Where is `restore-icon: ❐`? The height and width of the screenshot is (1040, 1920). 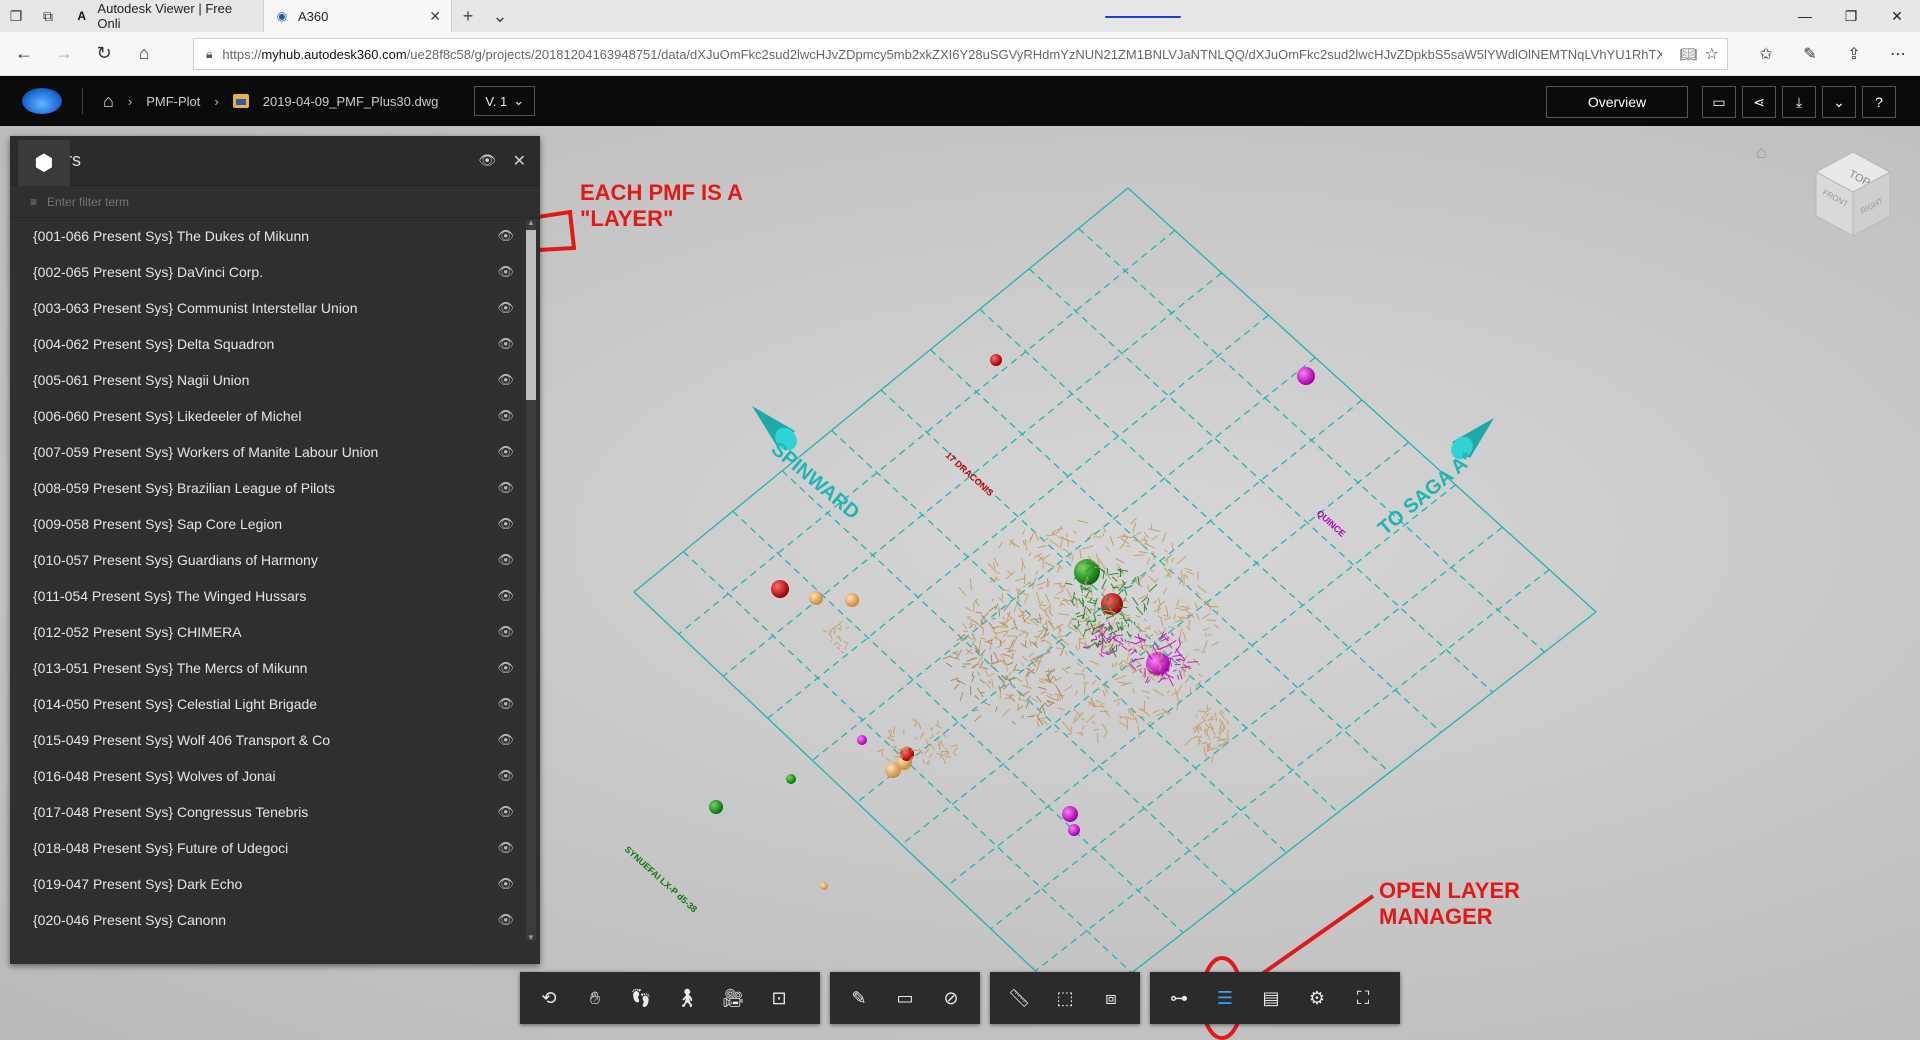 restore-icon: ❐ is located at coordinates (1851, 16).